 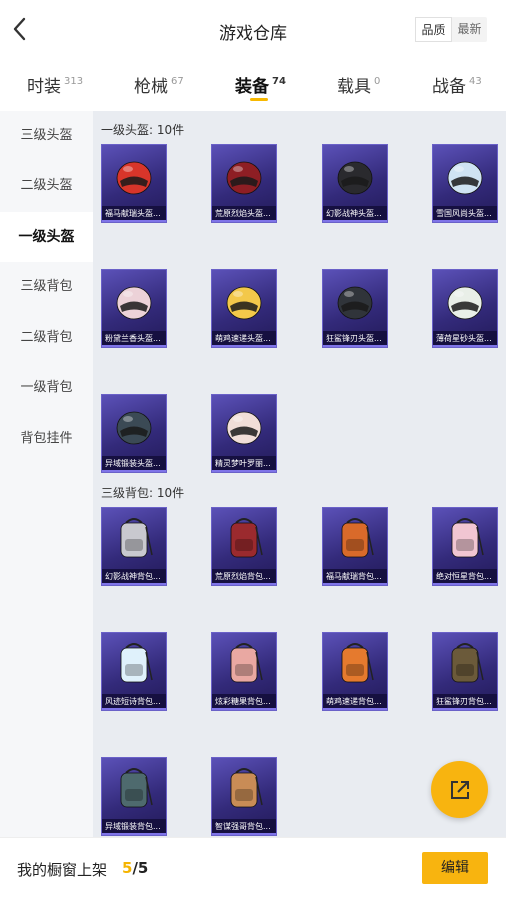 What do you see at coordinates (457, 84) in the screenshot?
I see `tab-supplies: 战备 43` at bounding box center [457, 84].